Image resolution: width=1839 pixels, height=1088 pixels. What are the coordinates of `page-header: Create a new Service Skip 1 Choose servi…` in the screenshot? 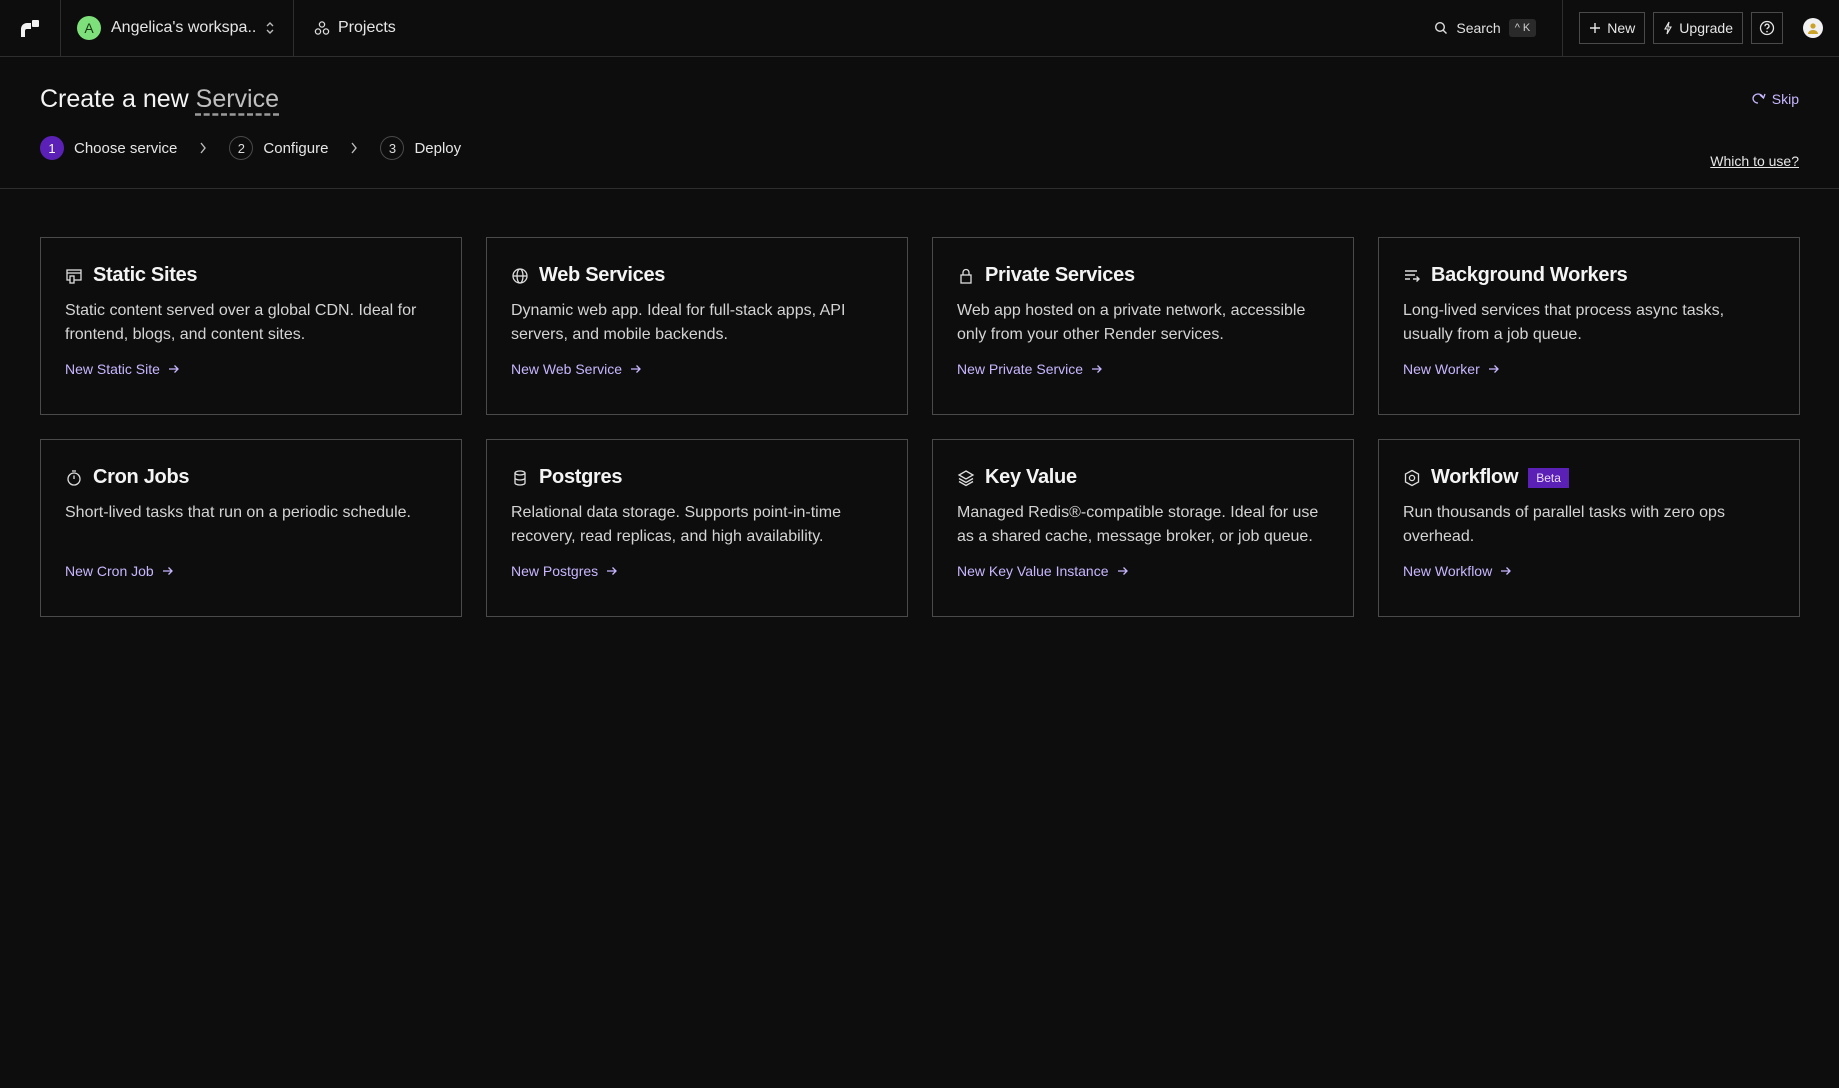 It's located at (919, 123).